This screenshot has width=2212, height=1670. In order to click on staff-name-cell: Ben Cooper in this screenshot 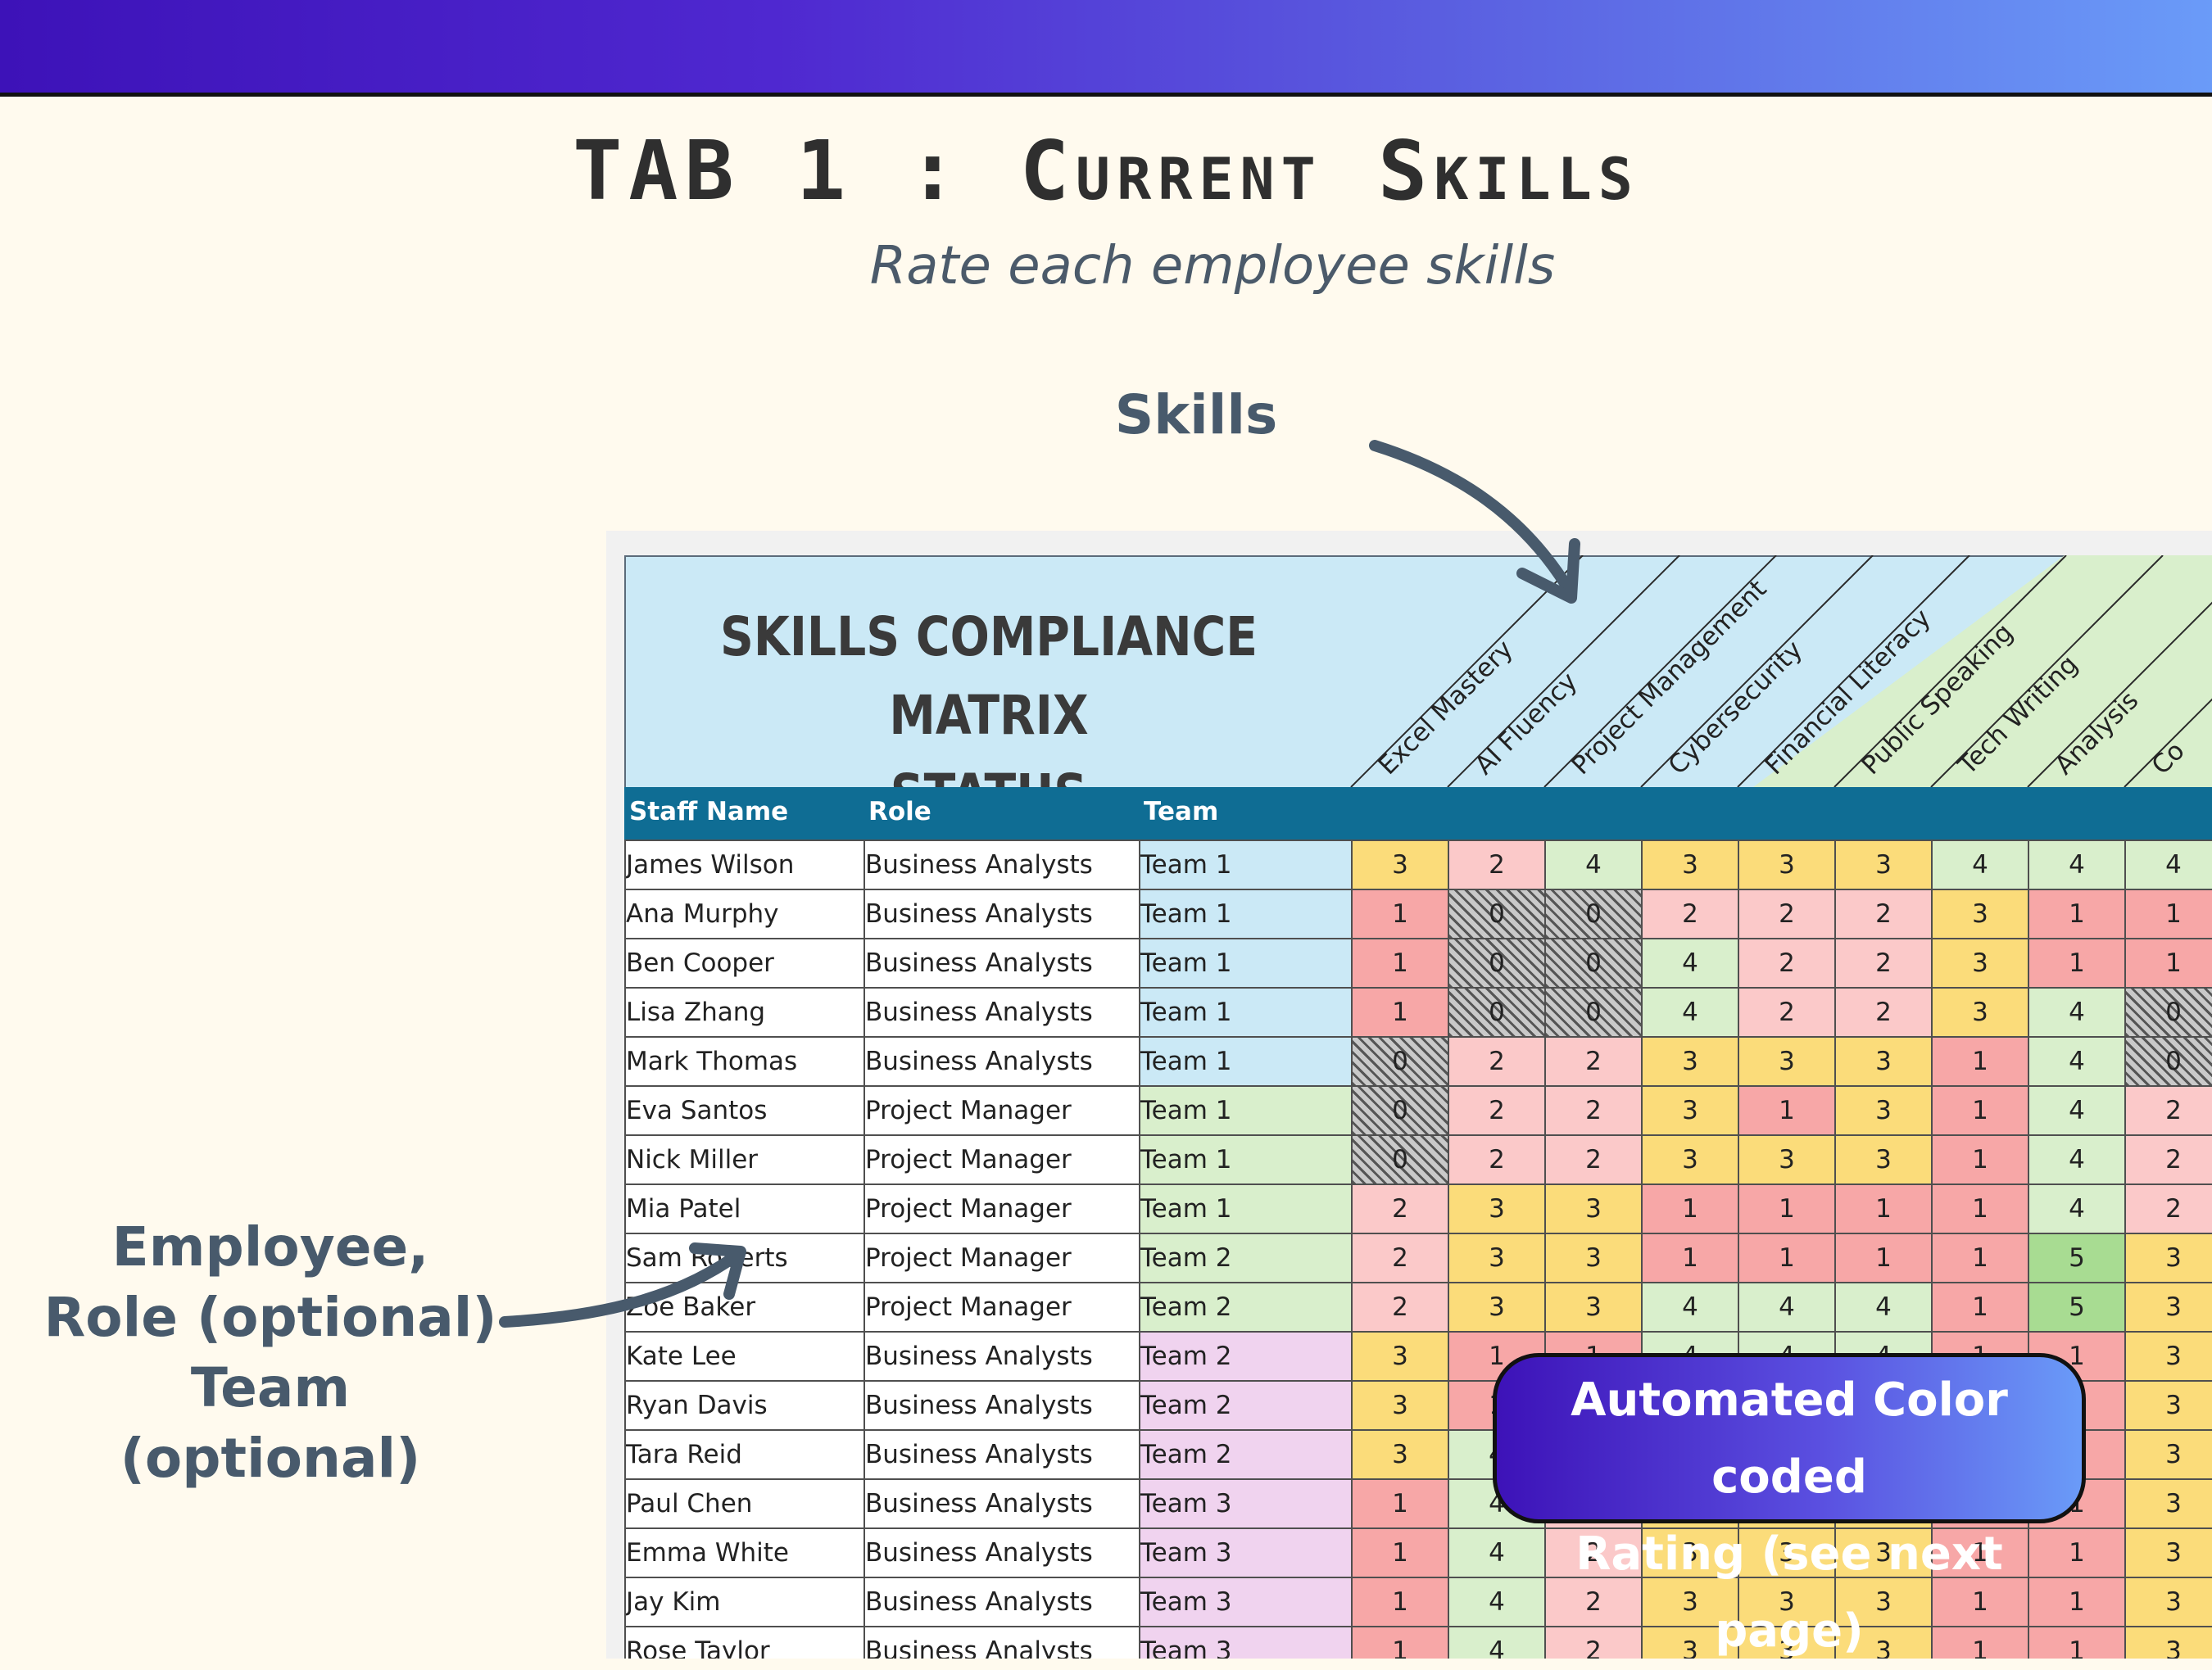, I will do `click(744, 963)`.